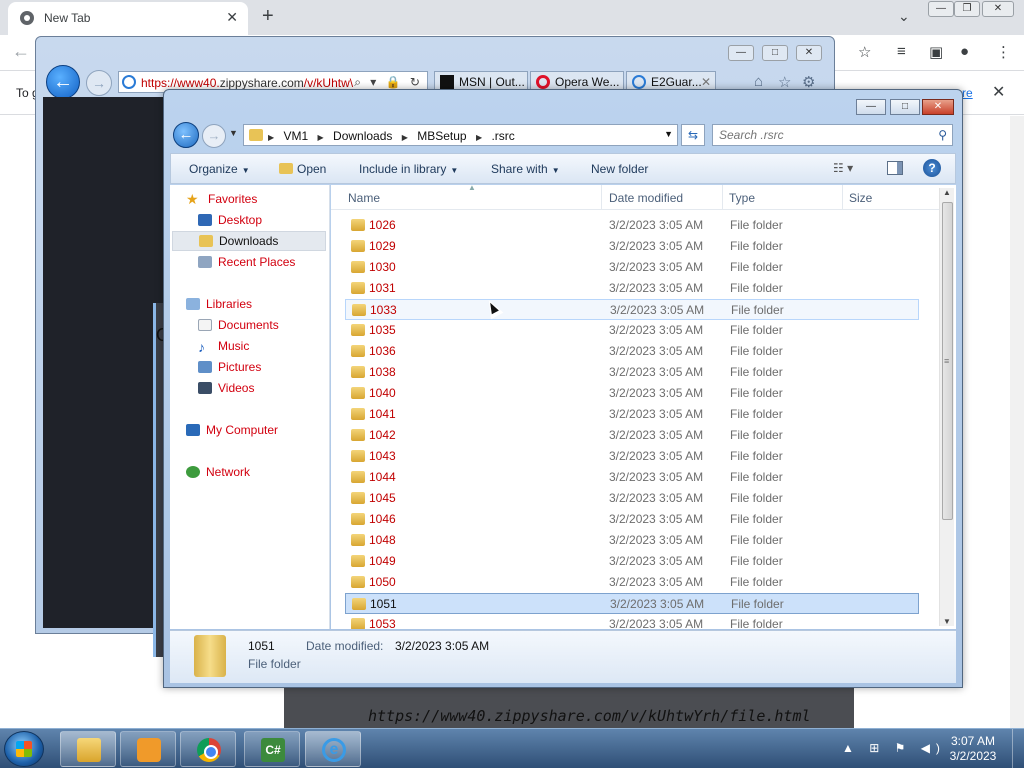 This screenshot has height=768, width=1024. What do you see at coordinates (632, 621) in the screenshot?
I see `table-row: 1053 3/2/2023 3:05 AM File folder` at bounding box center [632, 621].